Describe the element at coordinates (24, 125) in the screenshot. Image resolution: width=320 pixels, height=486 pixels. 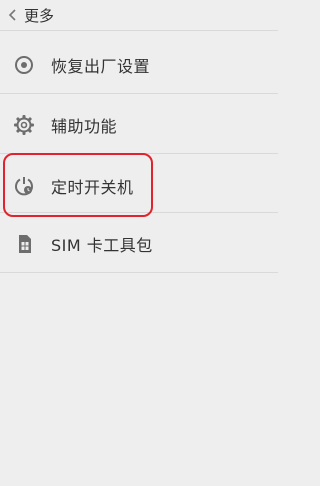
I see `gear-icon` at that location.